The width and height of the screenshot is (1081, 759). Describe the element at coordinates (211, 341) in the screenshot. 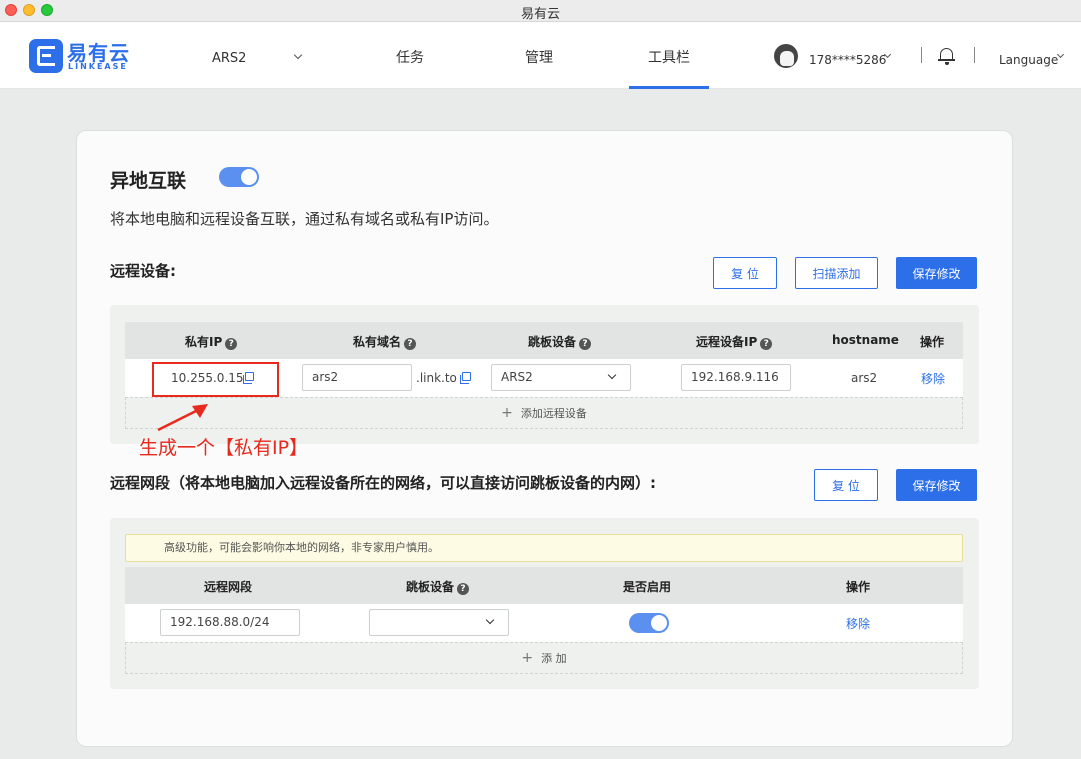

I see `column-header: 私有IP?` at that location.